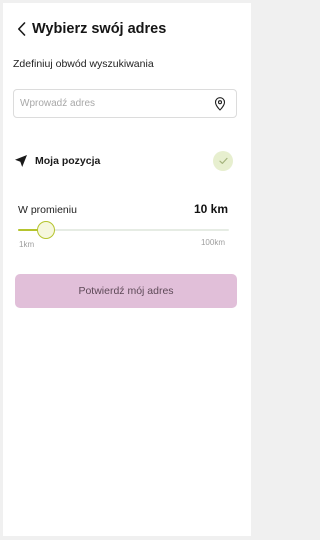 Image resolution: width=320 pixels, height=540 pixels. Describe the element at coordinates (46, 230) in the screenshot. I see `slider-thumb` at that location.